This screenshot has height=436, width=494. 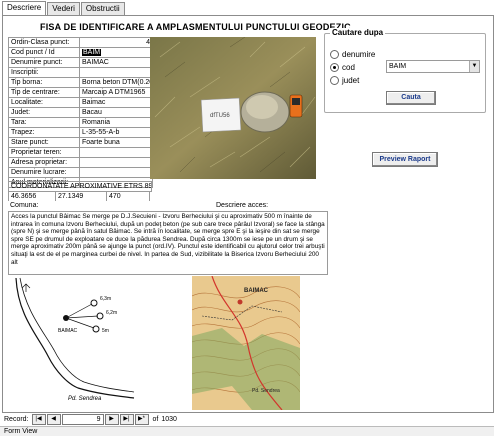 I want to click on radio-denumire: denumire, so click(x=352, y=54).